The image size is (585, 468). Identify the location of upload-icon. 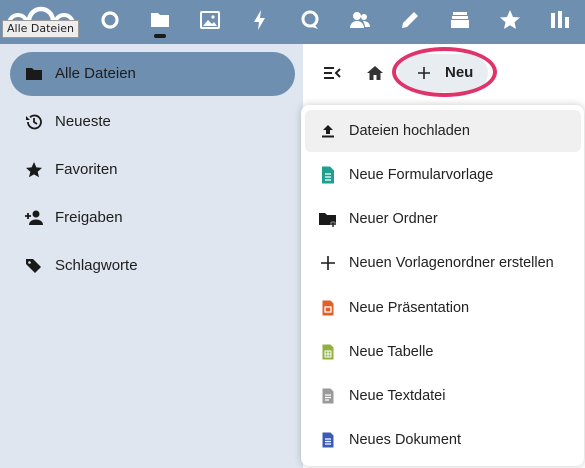
(328, 131).